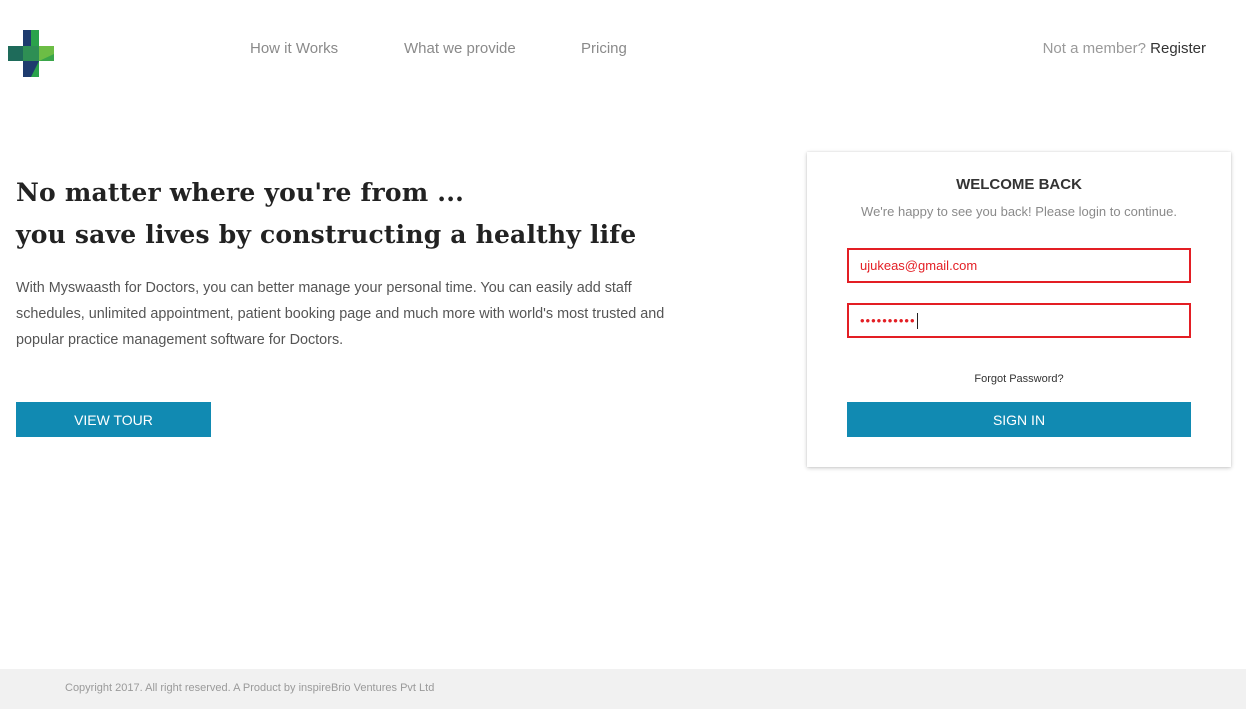  I want to click on email-field: ujukeas@gmail.com, so click(1019, 265).